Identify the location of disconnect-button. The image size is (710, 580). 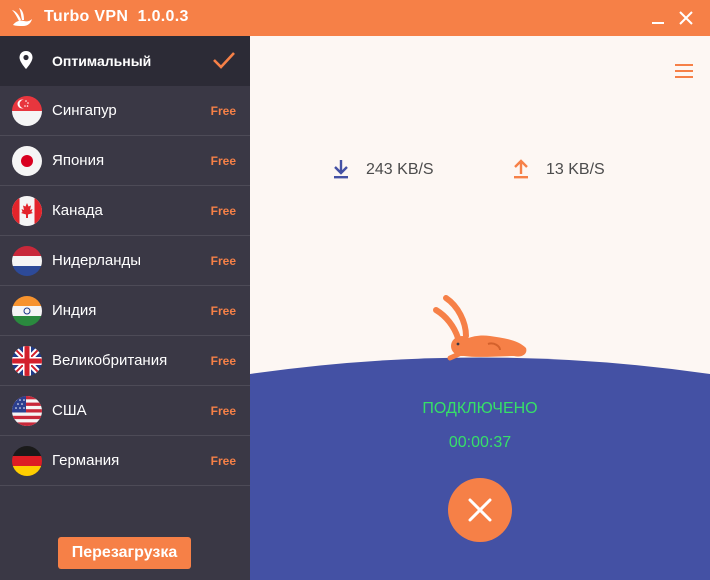
(480, 510).